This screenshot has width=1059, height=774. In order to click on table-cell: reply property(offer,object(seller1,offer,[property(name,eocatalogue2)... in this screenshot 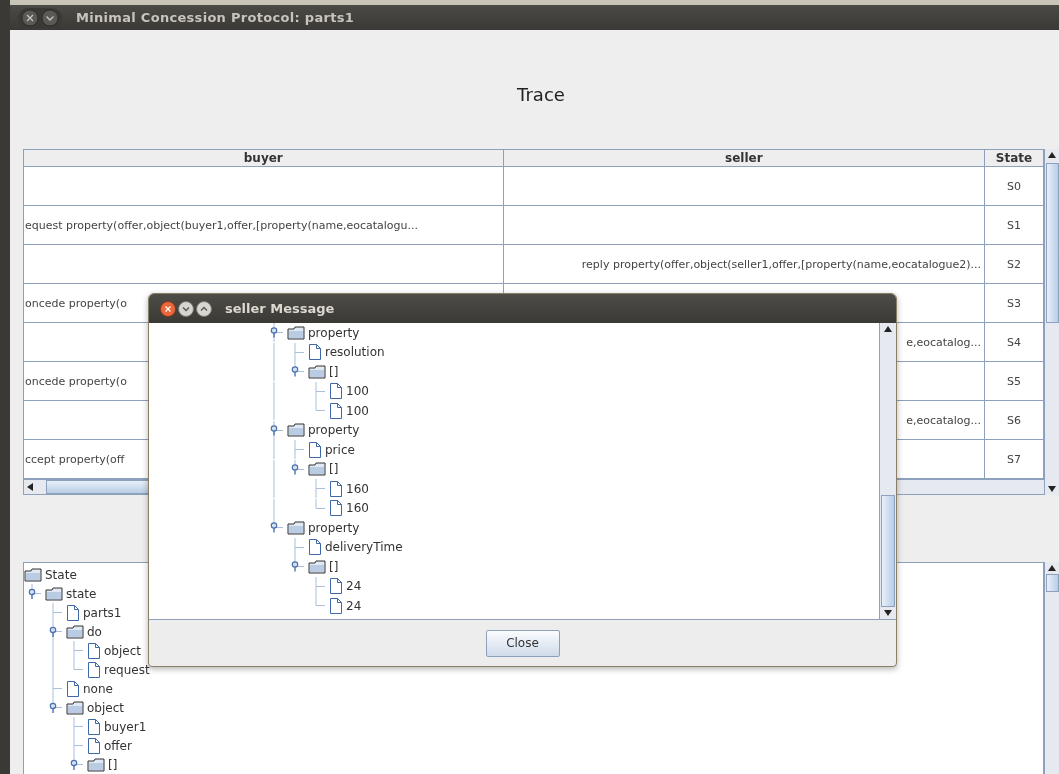, I will do `click(744, 264)`.